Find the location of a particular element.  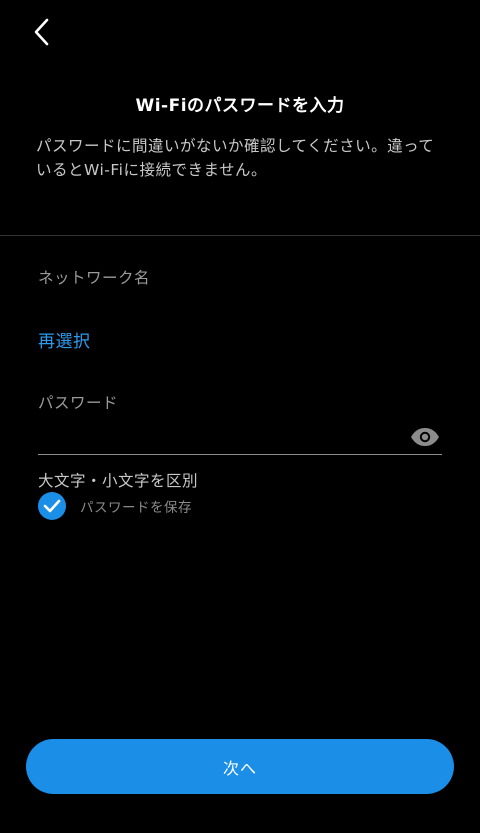

reselect-link: 再選択 is located at coordinates (64, 339).